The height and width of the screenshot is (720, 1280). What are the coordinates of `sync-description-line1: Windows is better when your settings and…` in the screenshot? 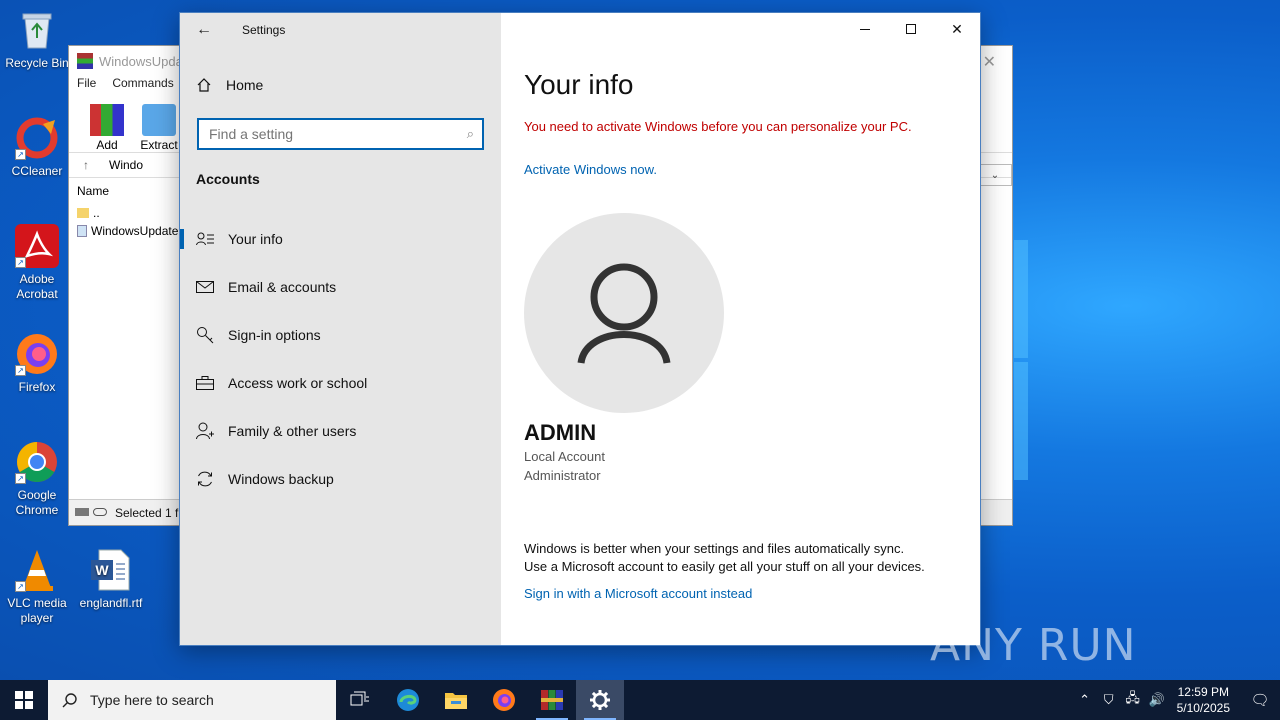 It's located at (714, 548).